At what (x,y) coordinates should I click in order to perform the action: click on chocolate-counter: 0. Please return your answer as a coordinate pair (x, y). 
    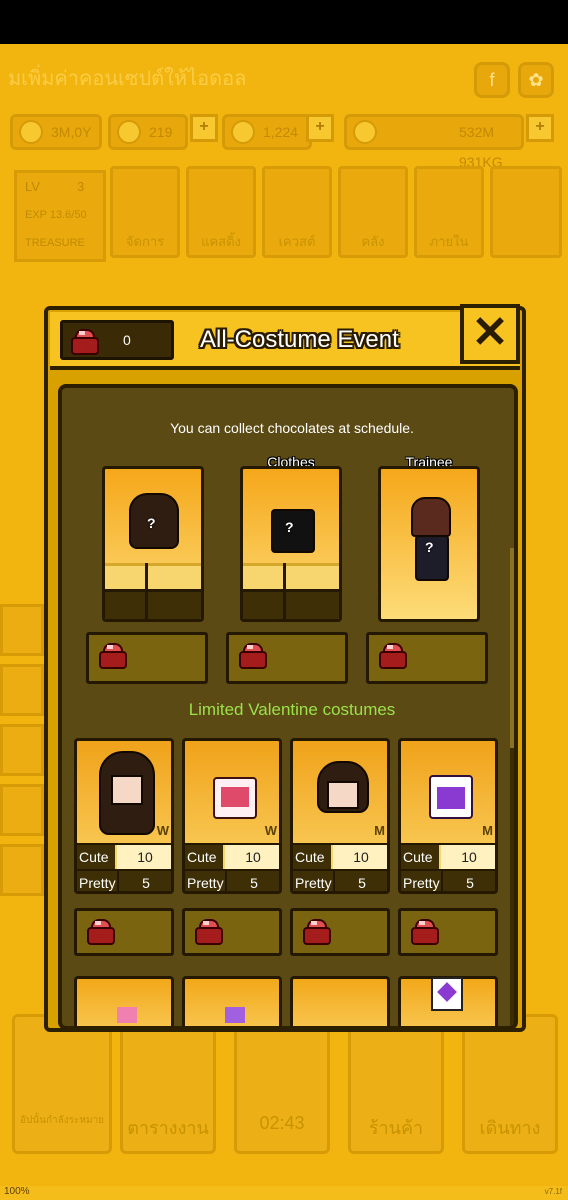
    Looking at the image, I should click on (117, 340).